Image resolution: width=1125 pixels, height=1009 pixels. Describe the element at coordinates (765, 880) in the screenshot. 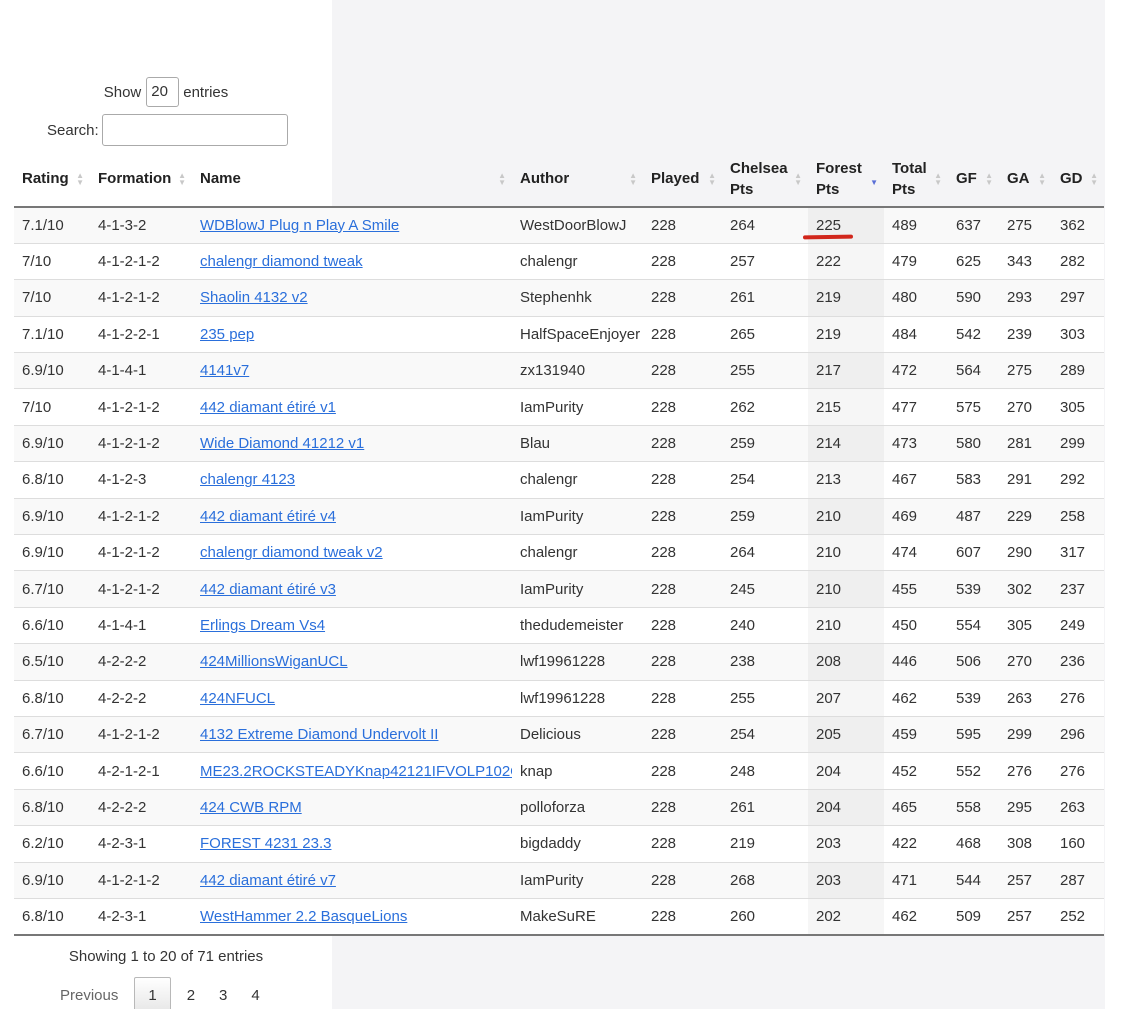

I see `cell-chelsea-pts: 268` at that location.